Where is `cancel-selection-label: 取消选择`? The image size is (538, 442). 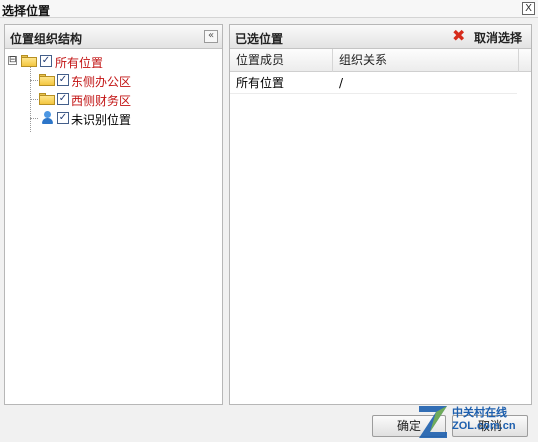 cancel-selection-label: 取消选择 is located at coordinates (497, 38).